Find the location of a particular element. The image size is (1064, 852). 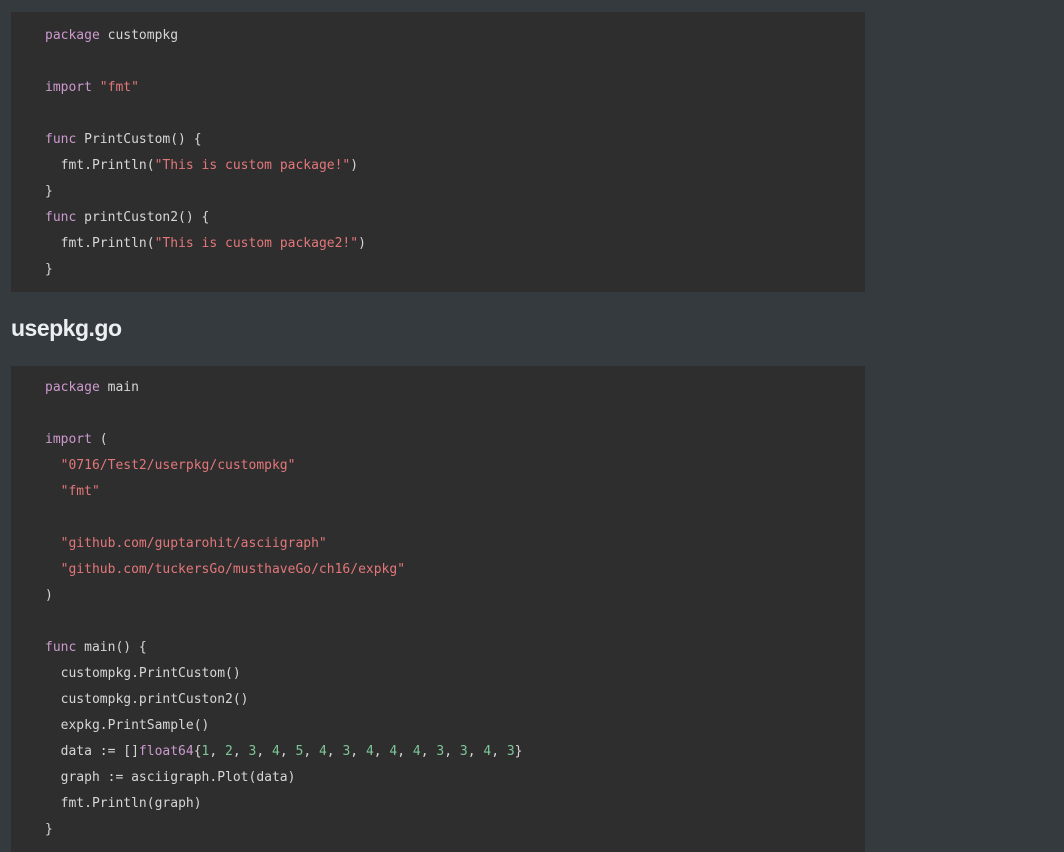

code-line: custompkg.PrintCustom() is located at coordinates (455, 674).